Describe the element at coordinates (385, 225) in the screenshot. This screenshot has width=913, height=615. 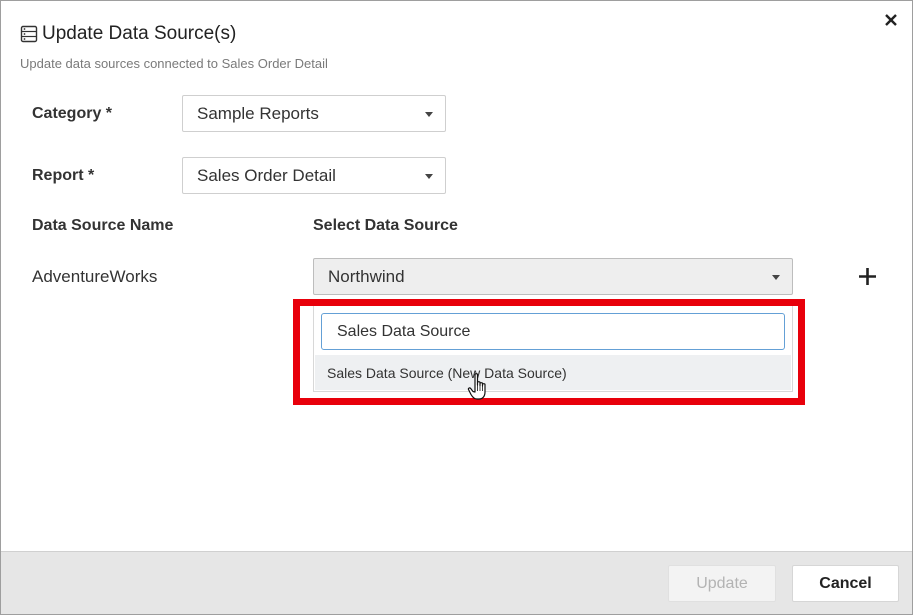
I see `select-data-source-header: Select Data Source` at that location.